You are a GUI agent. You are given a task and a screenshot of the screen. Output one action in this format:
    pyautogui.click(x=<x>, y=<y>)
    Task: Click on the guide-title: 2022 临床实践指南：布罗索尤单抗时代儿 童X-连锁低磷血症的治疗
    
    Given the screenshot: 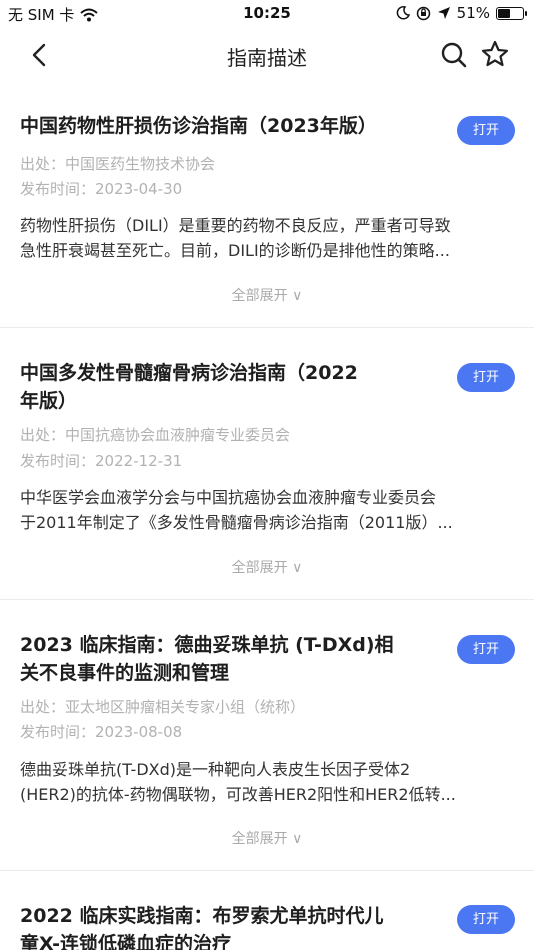 What is the action you would take?
    pyautogui.click(x=225, y=926)
    